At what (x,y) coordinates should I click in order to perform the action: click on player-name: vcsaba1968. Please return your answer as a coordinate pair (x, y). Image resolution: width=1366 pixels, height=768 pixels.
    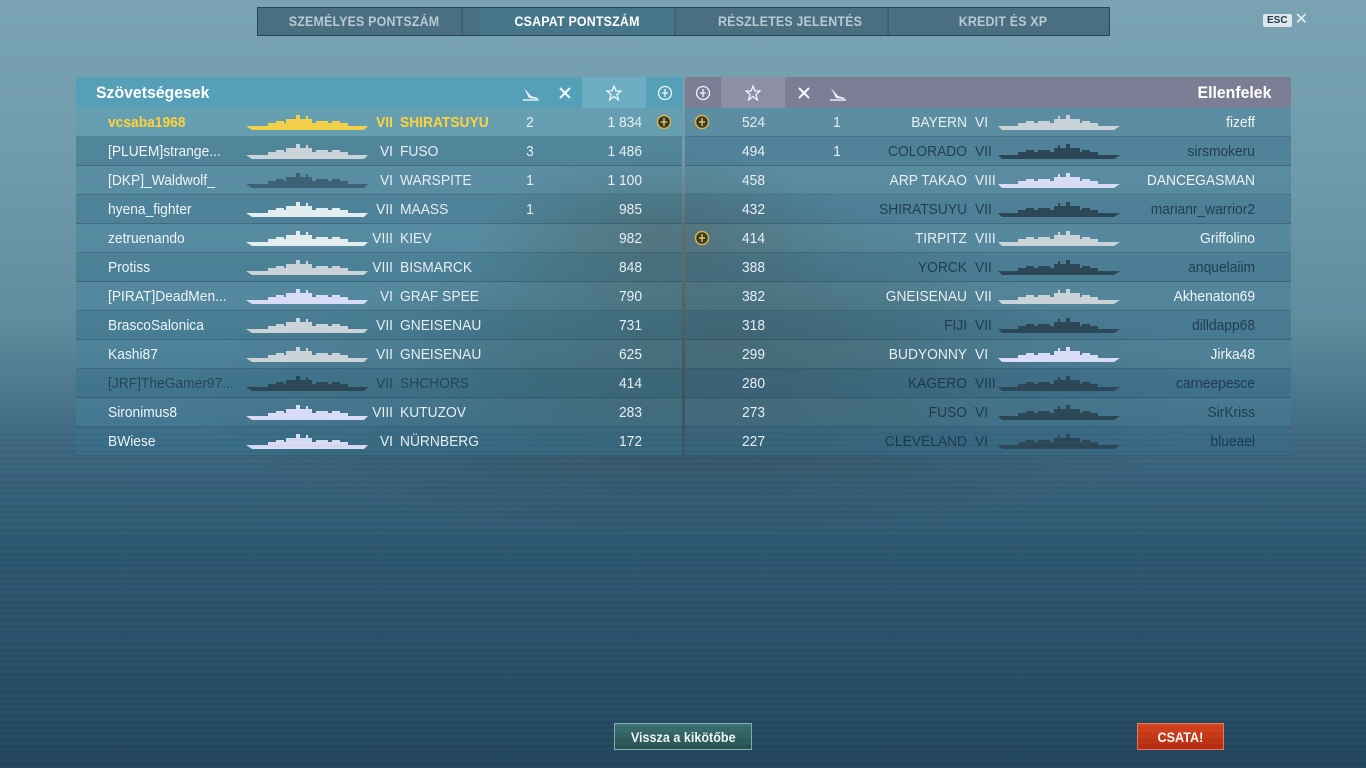
    Looking at the image, I should click on (171, 122).